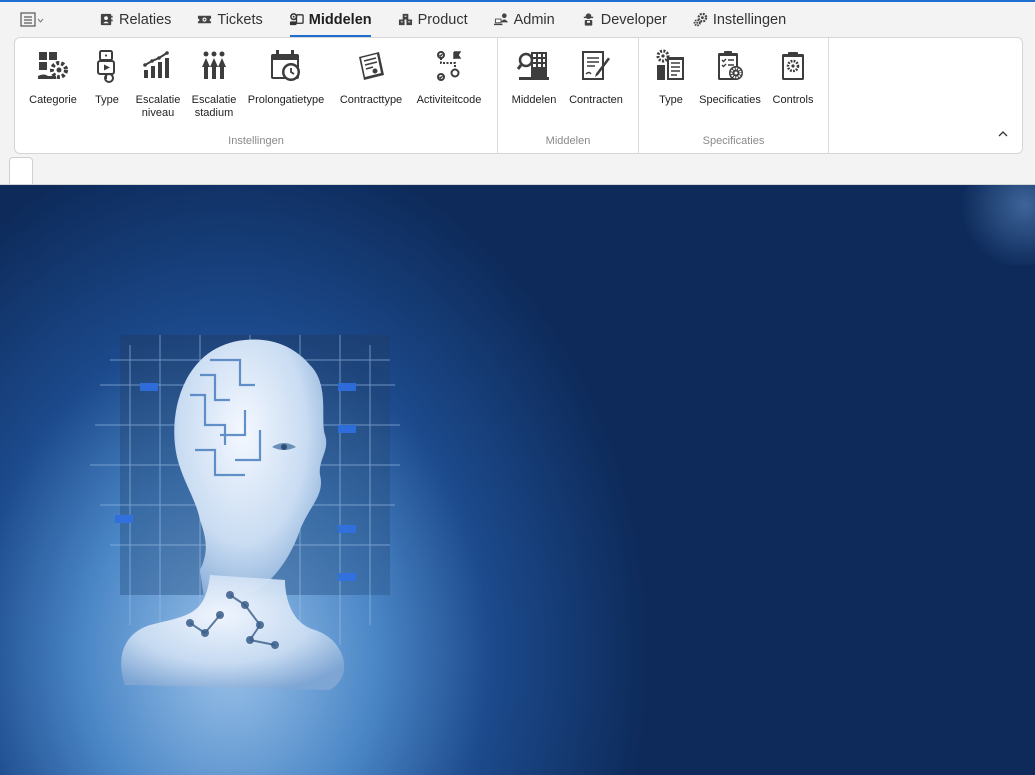  I want to click on ribbon-button-label: Prolongatietype, so click(286, 100).